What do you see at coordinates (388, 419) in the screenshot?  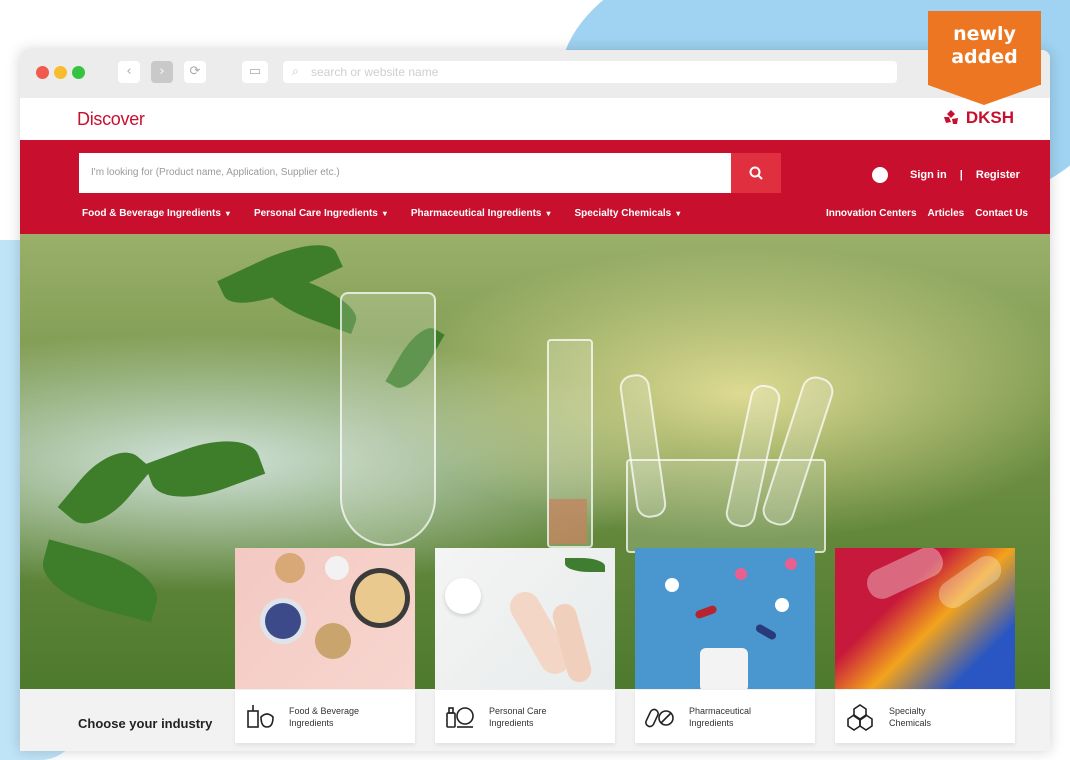 I see `flask` at bounding box center [388, 419].